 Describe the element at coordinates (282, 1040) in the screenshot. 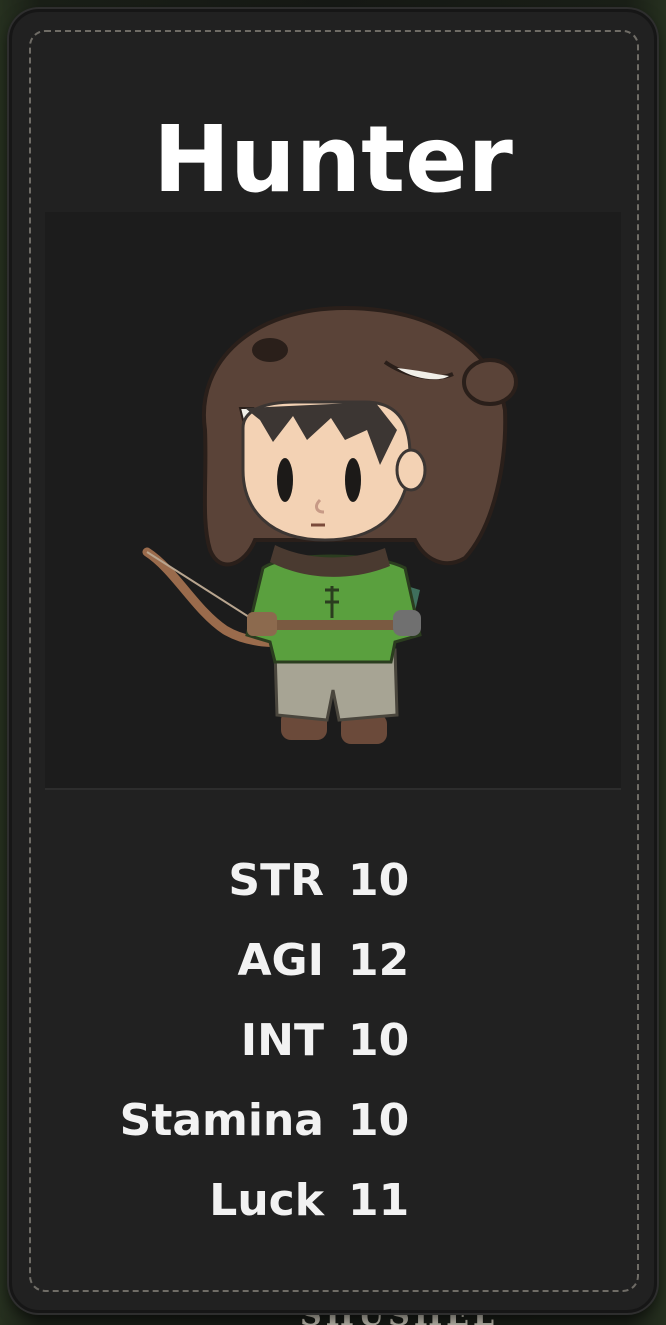

I see `stat-label: INT` at that location.